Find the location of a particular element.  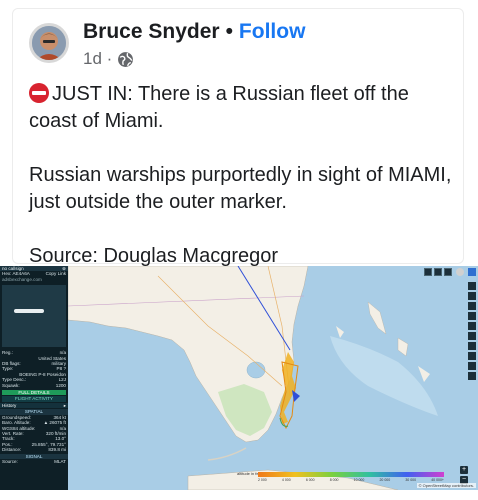

legend-tick: 20 000 is located at coordinates (385, 480).